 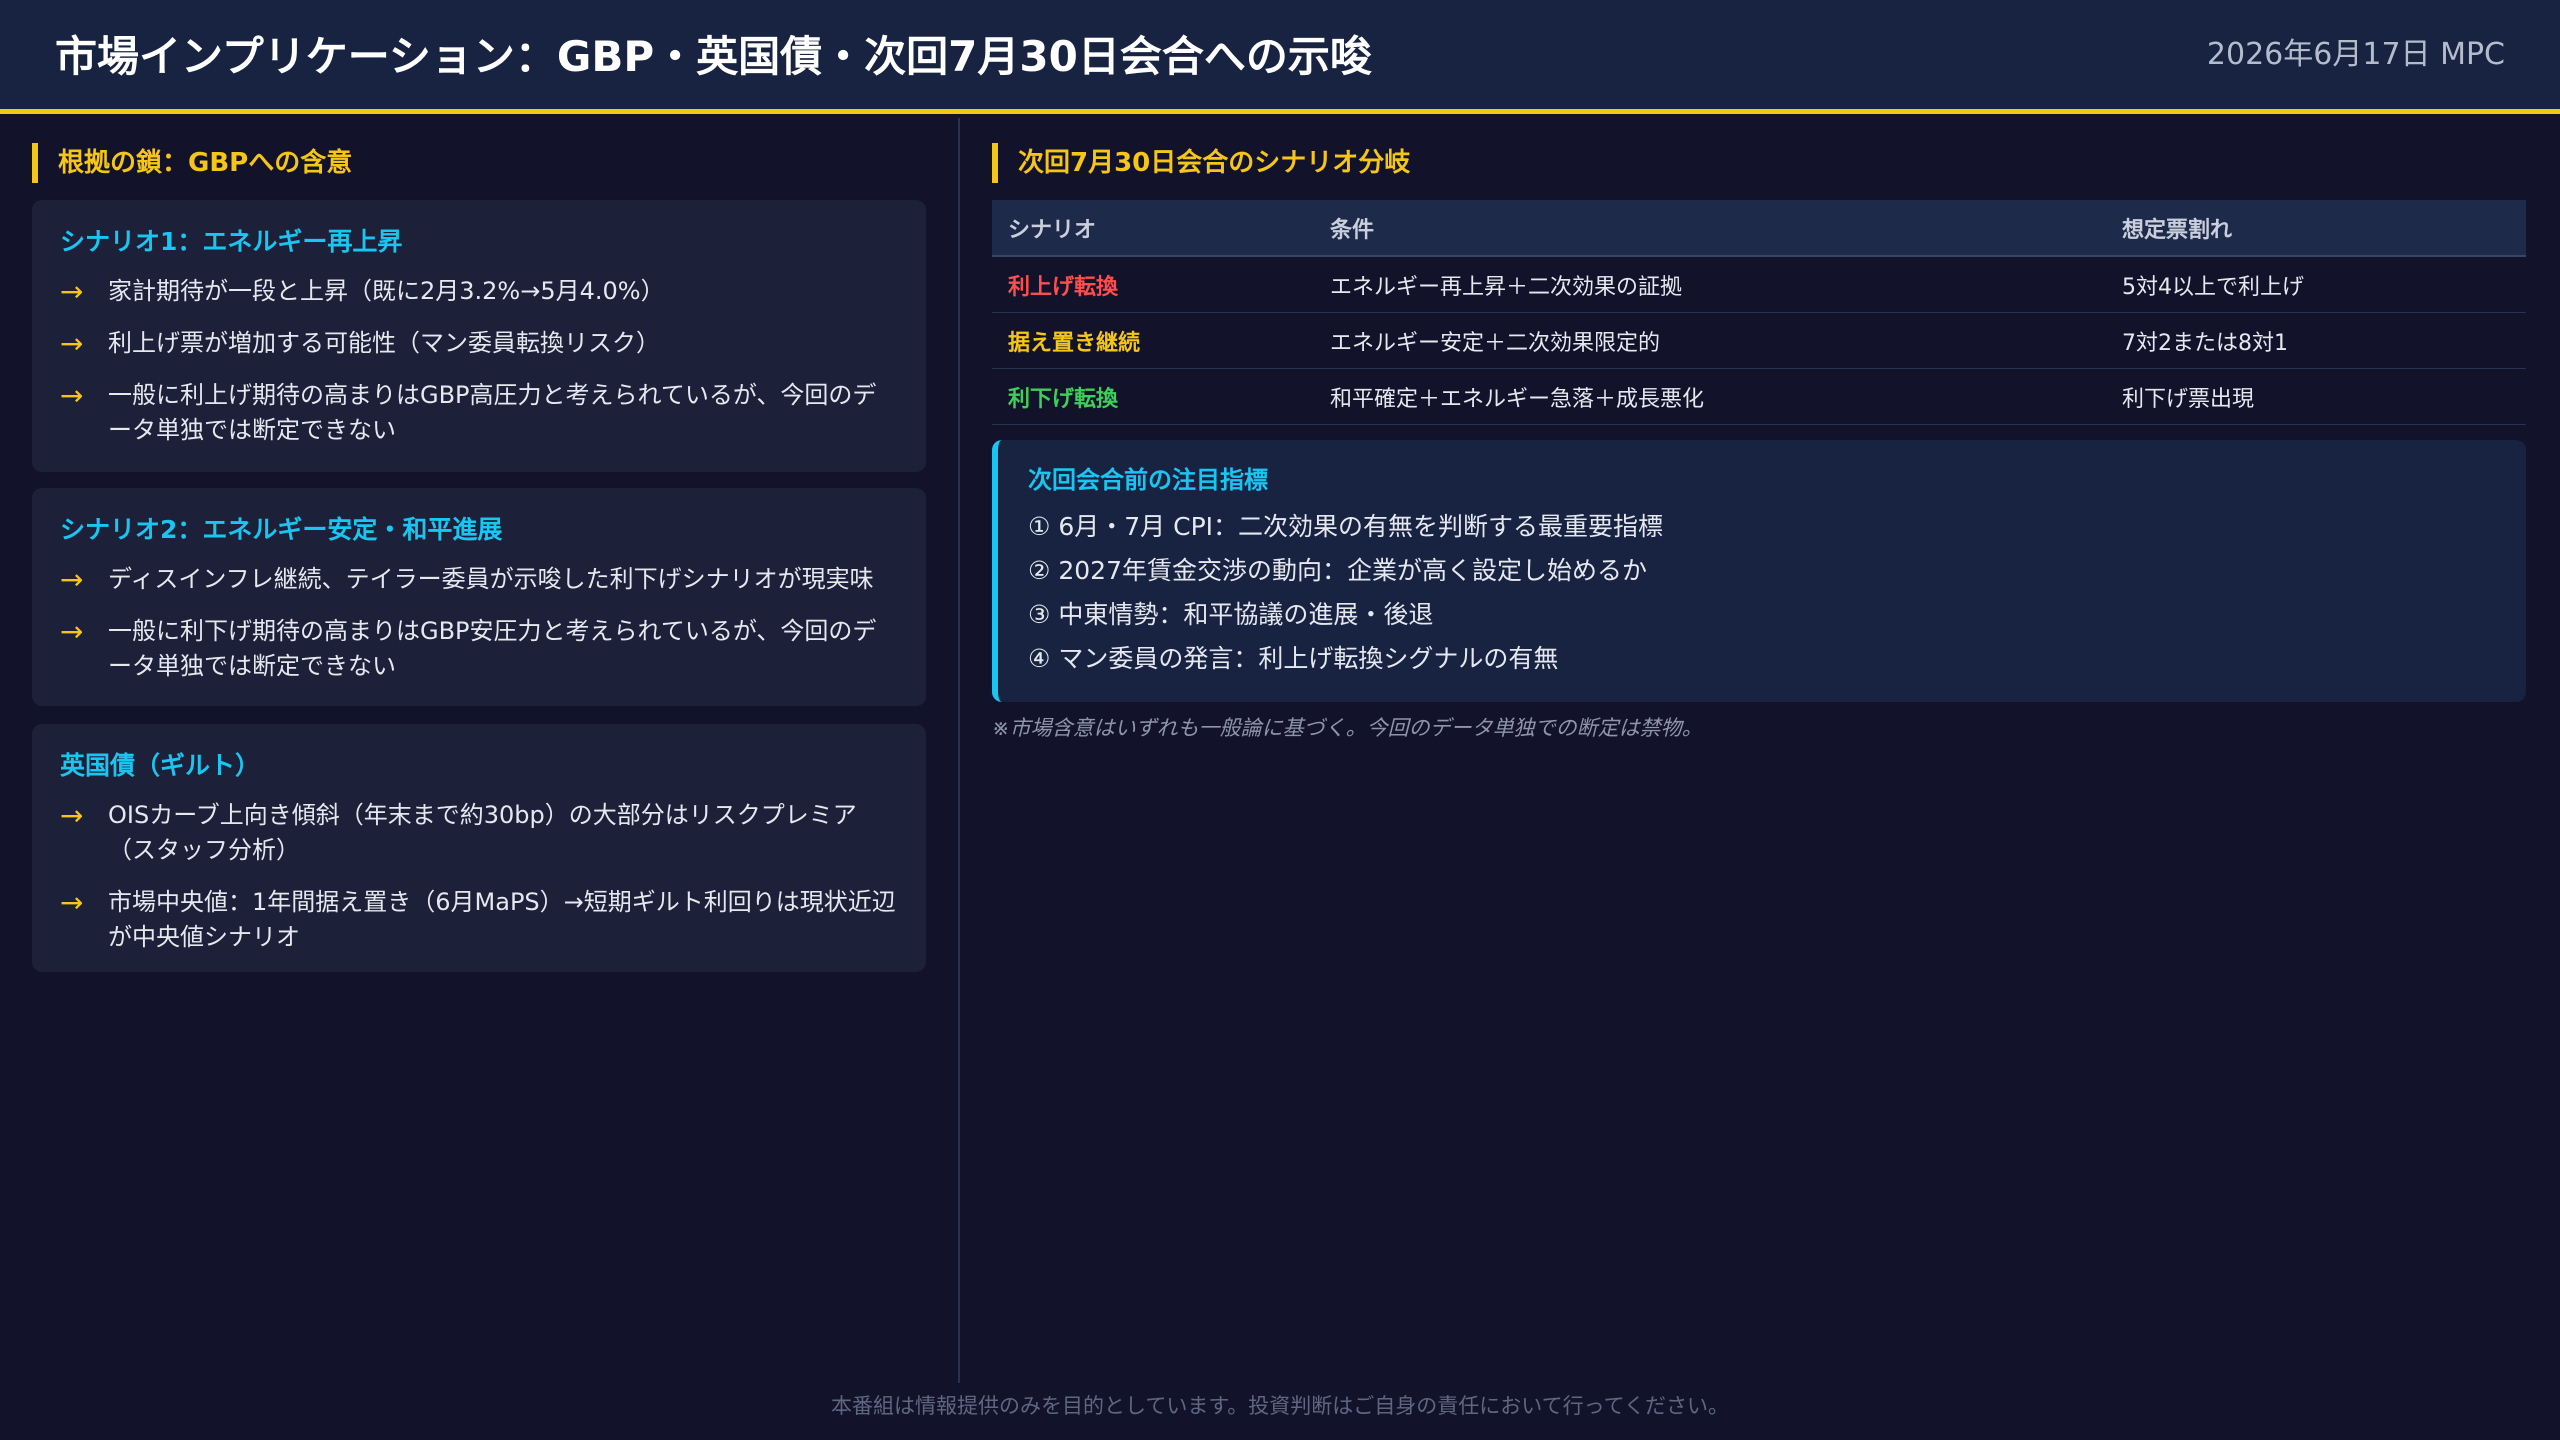 What do you see at coordinates (1710, 228) in the screenshot?
I see `column-header-condition: 条件` at bounding box center [1710, 228].